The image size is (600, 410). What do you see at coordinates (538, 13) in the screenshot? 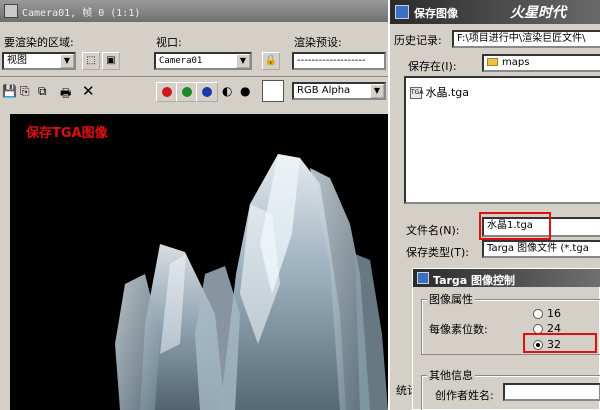
I see `site-watermark-logo: 火星时代` at bounding box center [538, 13].